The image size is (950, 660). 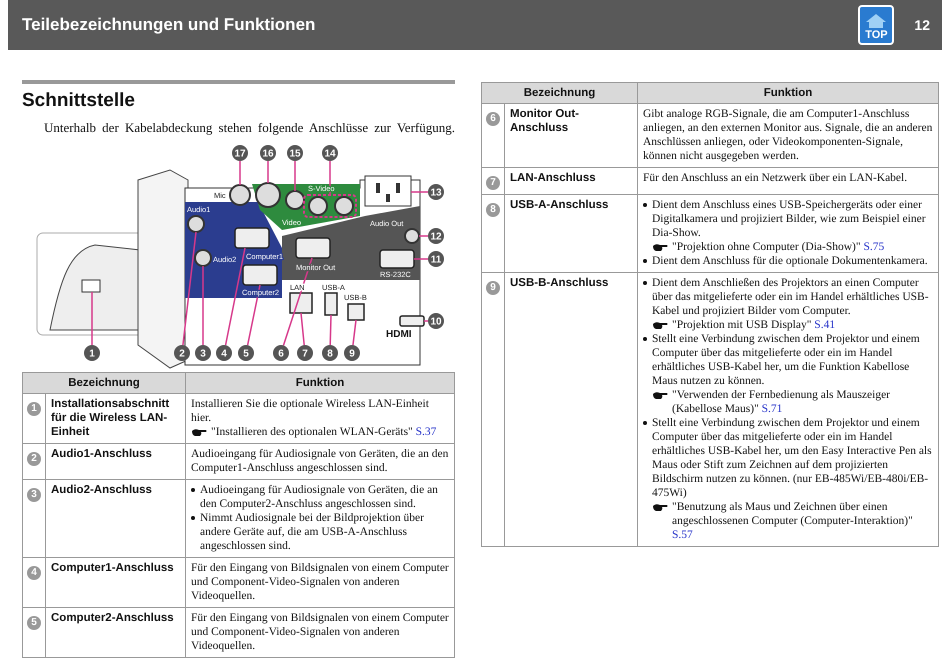 What do you see at coordinates (301, 303) in the screenshot?
I see `lan-port` at bounding box center [301, 303].